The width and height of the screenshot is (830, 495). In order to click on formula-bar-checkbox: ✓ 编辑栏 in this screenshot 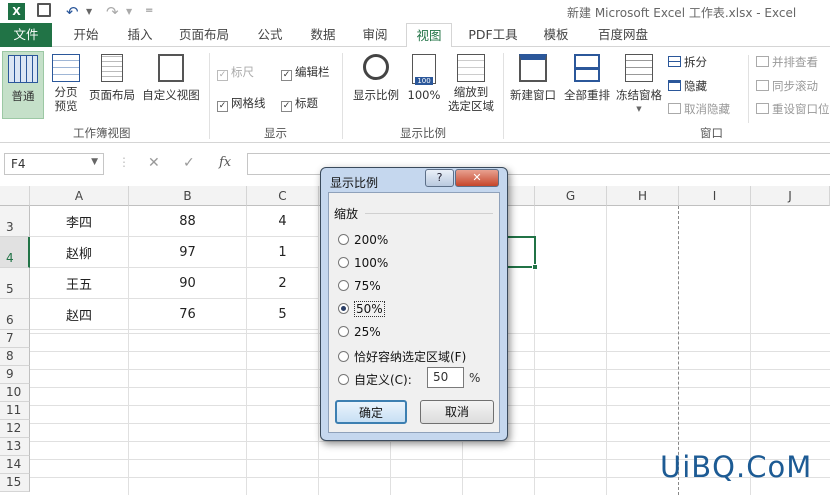, I will do `click(305, 72)`.